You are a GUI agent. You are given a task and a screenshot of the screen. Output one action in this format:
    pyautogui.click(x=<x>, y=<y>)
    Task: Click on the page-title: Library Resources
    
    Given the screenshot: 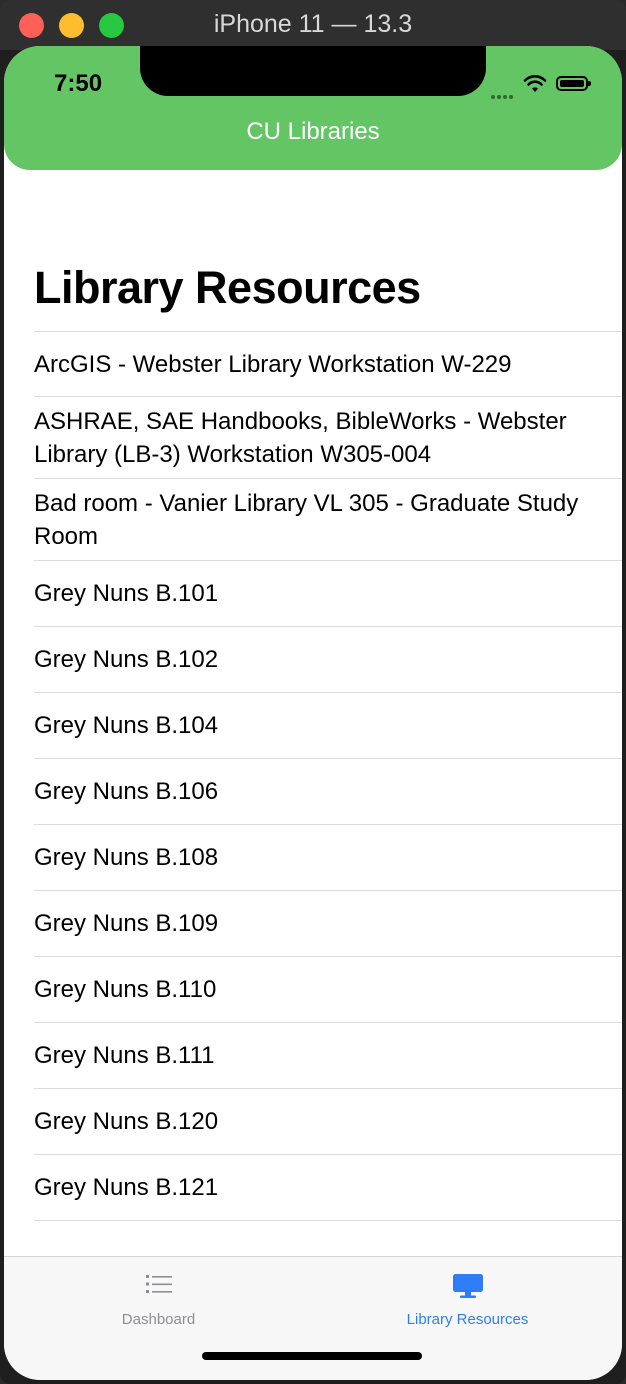 What is the action you would take?
    pyautogui.click(x=227, y=287)
    